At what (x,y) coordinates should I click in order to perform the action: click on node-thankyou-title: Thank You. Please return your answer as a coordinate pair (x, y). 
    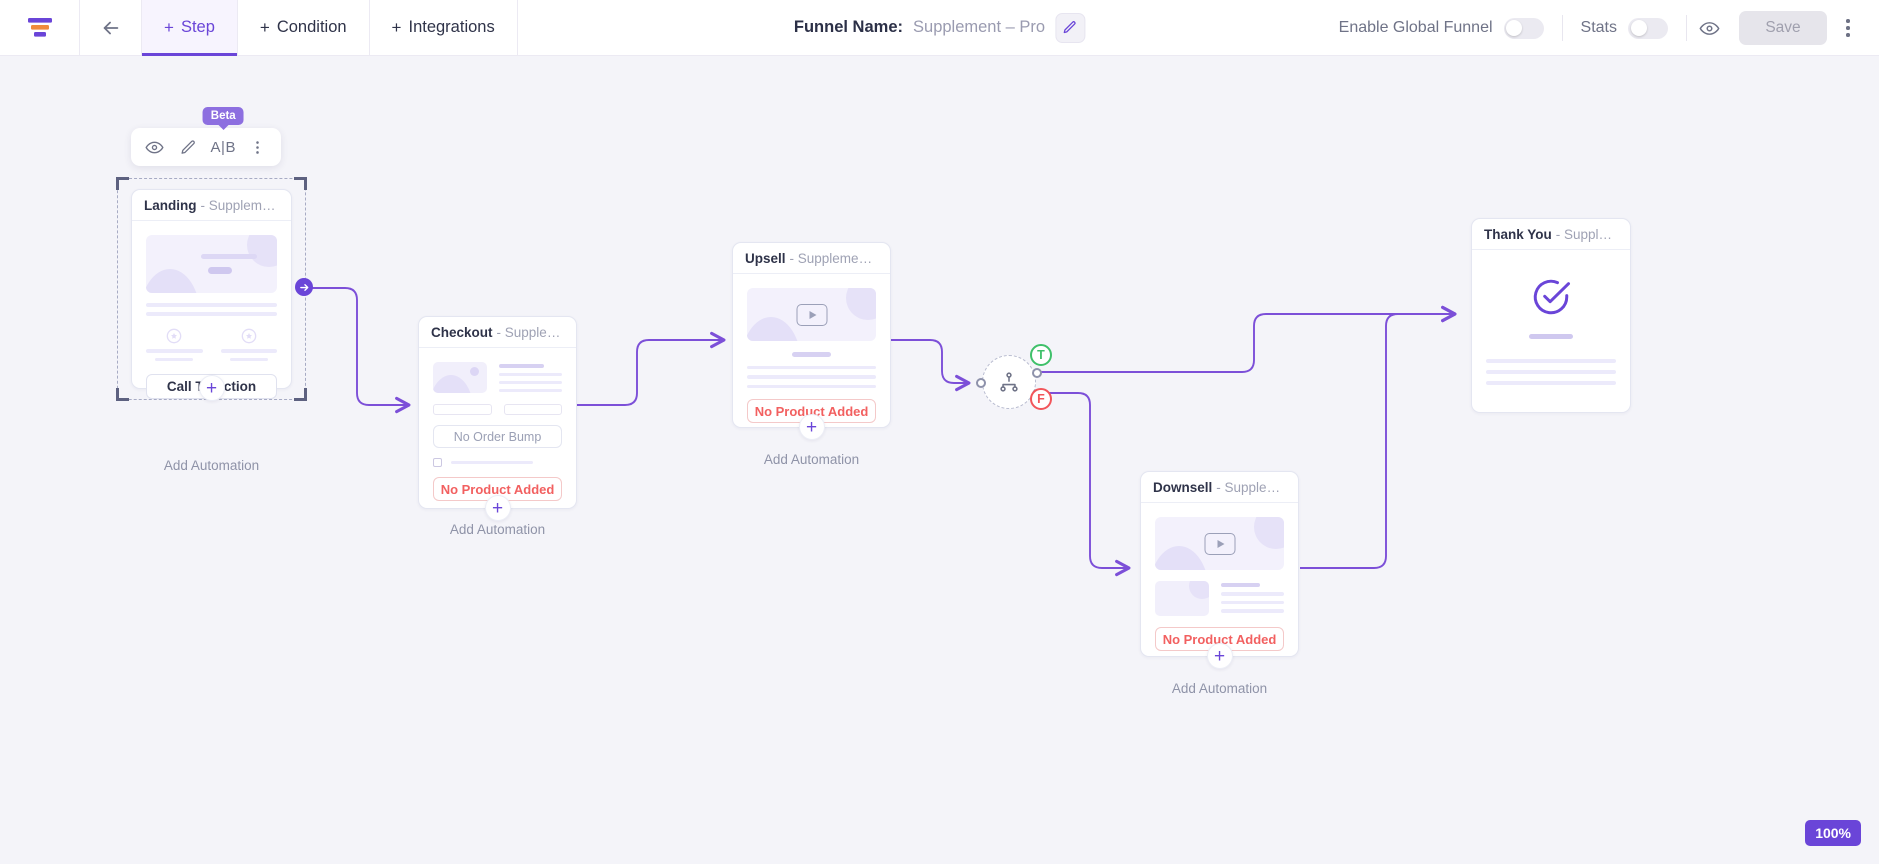
    Looking at the image, I should click on (1518, 234).